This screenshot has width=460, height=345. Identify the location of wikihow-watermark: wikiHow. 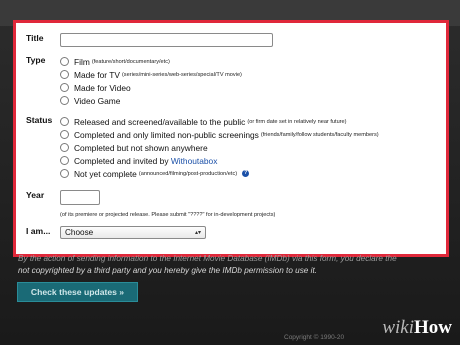
(417, 328).